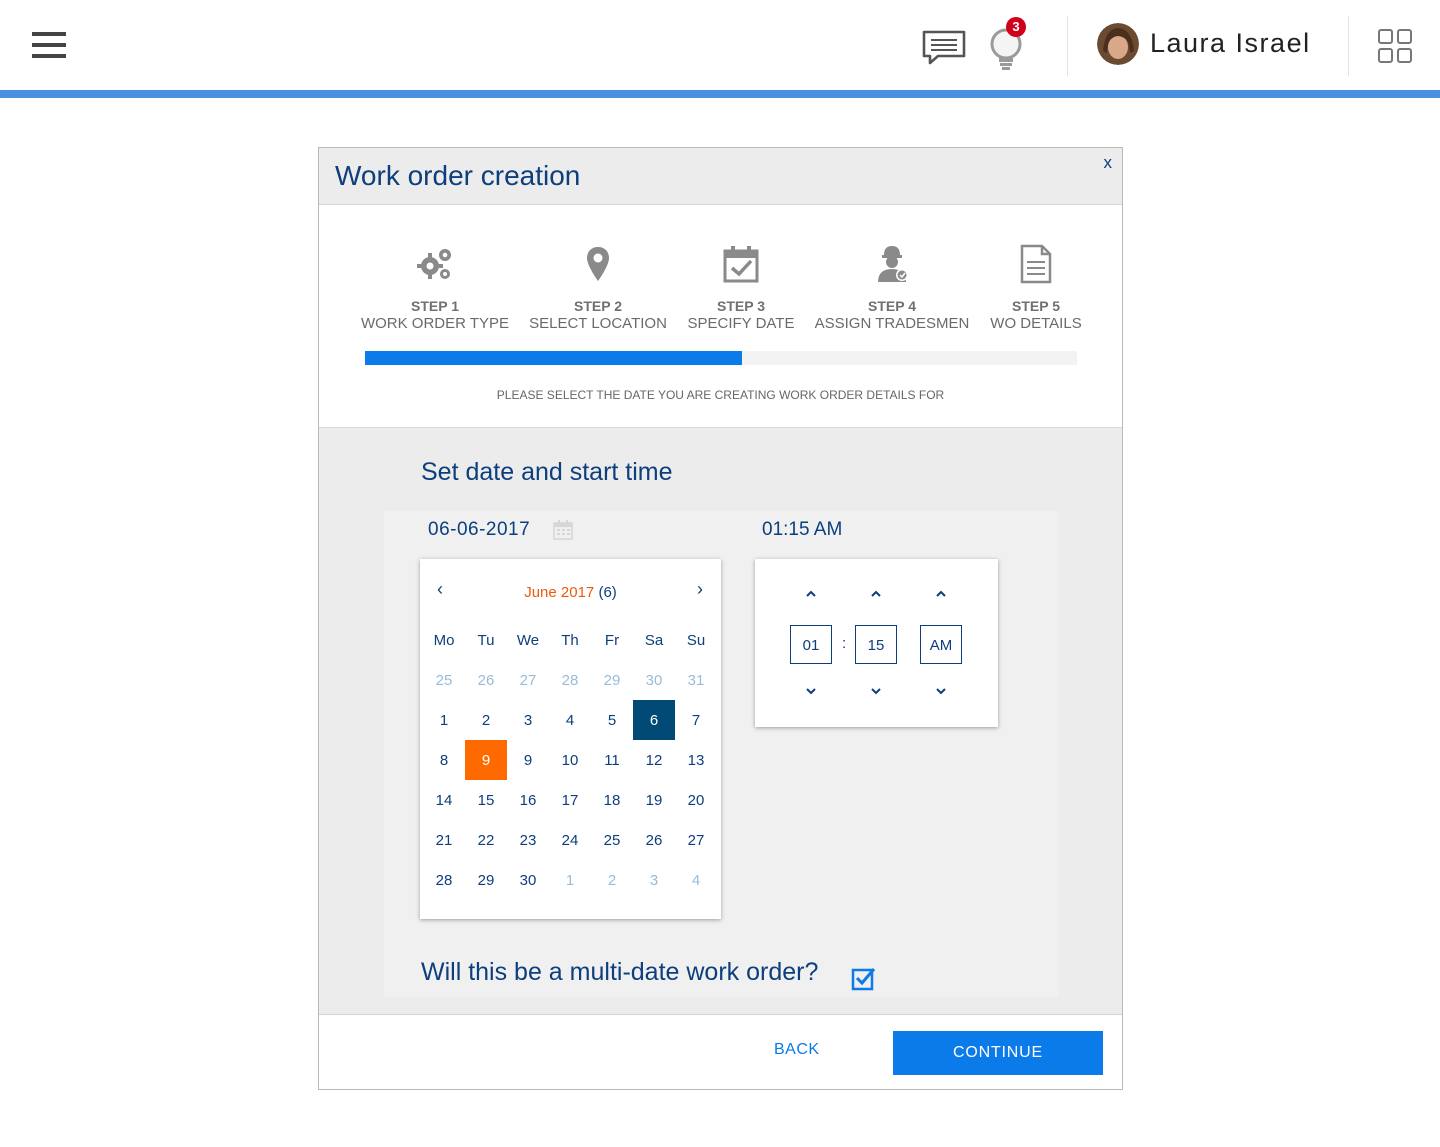 The image size is (1440, 1147). I want to click on calendar-week-row: 14 15 16 17 18 19 20, so click(571, 800).